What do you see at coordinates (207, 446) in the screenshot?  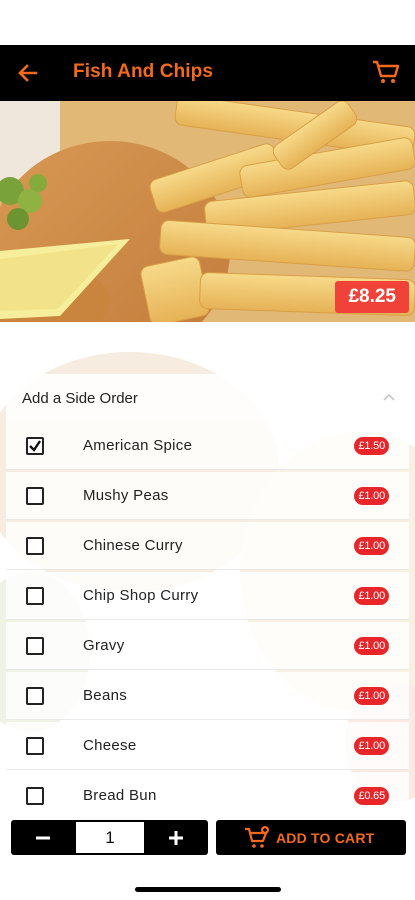 I see `side-order-item: American Spice £1.50` at bounding box center [207, 446].